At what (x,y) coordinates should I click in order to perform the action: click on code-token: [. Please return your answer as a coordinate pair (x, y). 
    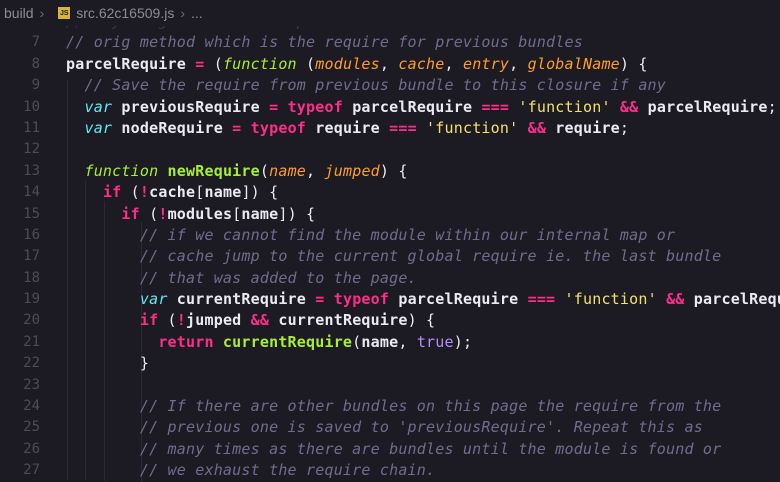
    Looking at the image, I should click on (200, 192).